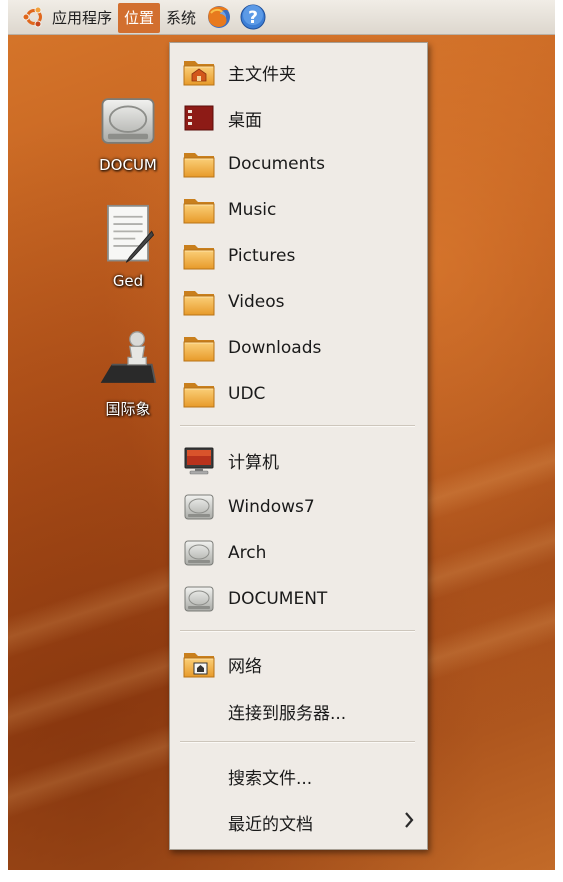  What do you see at coordinates (131, 233) in the screenshot?
I see `text-editor-icon` at bounding box center [131, 233].